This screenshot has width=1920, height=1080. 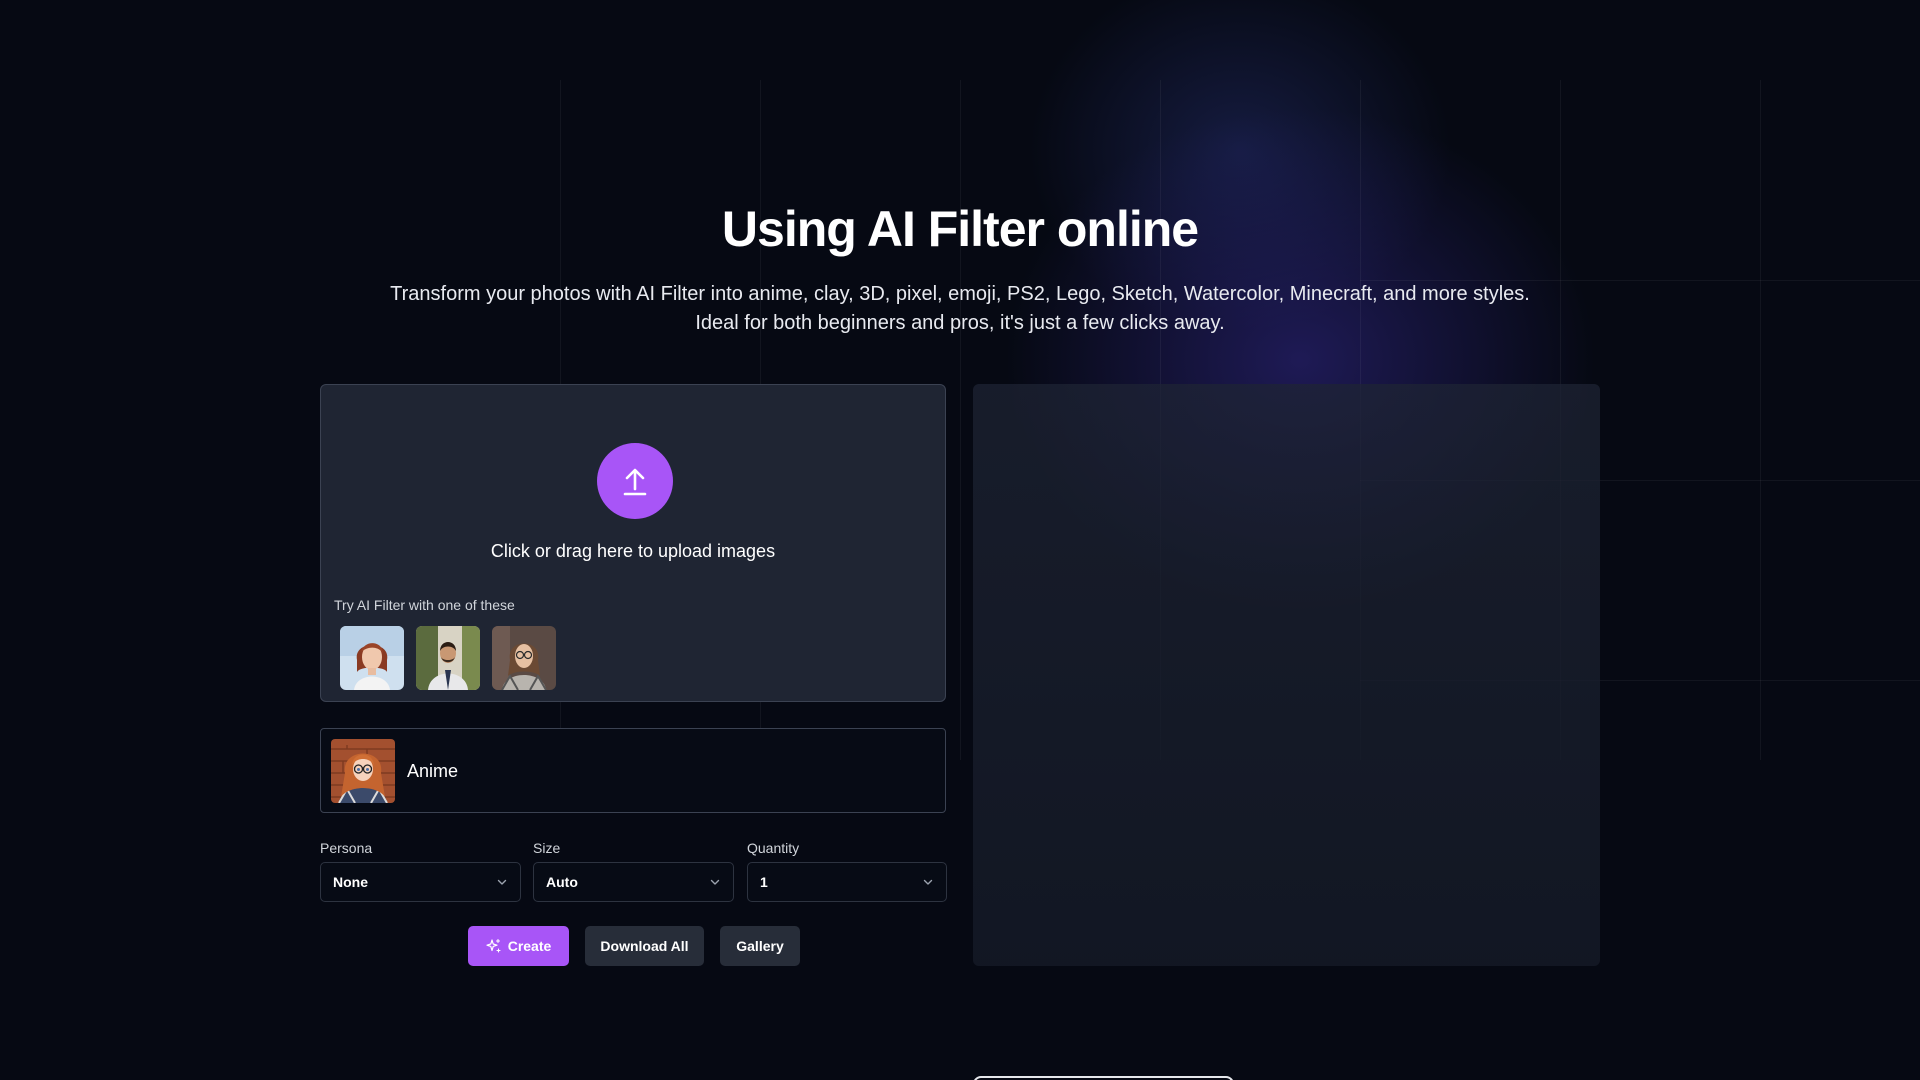 I want to click on quantity-label: Quantity, so click(x=773, y=848).